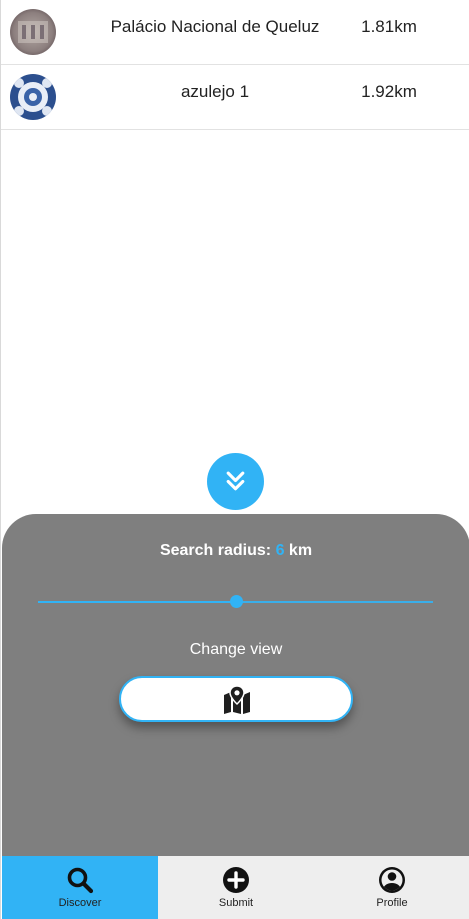  I want to click on palace-photo-thumbnail, so click(33, 32).